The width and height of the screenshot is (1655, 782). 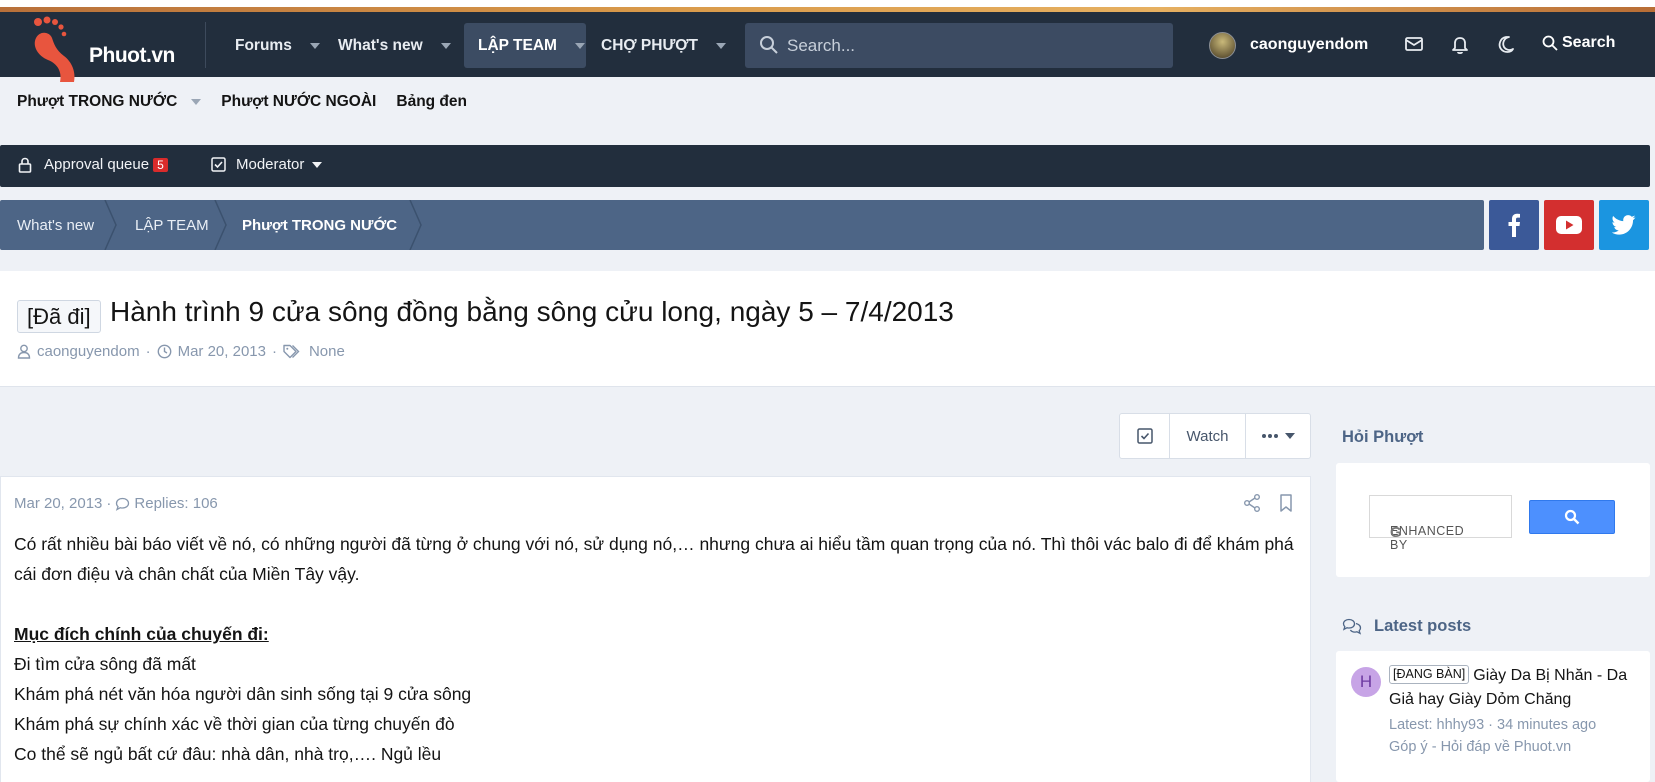 What do you see at coordinates (59, 316) in the screenshot?
I see `thread-prefix: [Đã đi]` at bounding box center [59, 316].